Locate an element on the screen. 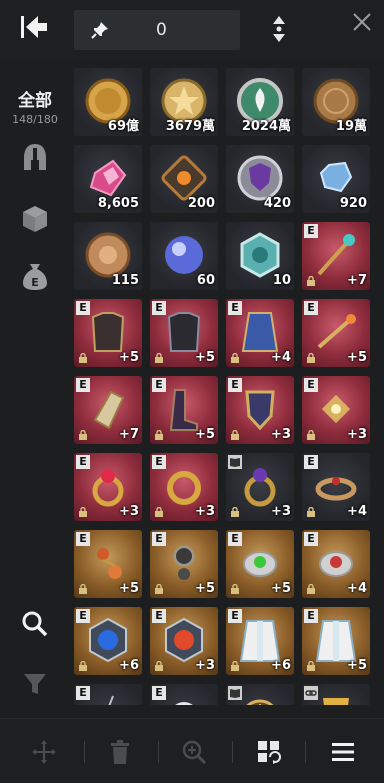 This screenshot has height=783, width=384. filter-icon is located at coordinates (35, 684).